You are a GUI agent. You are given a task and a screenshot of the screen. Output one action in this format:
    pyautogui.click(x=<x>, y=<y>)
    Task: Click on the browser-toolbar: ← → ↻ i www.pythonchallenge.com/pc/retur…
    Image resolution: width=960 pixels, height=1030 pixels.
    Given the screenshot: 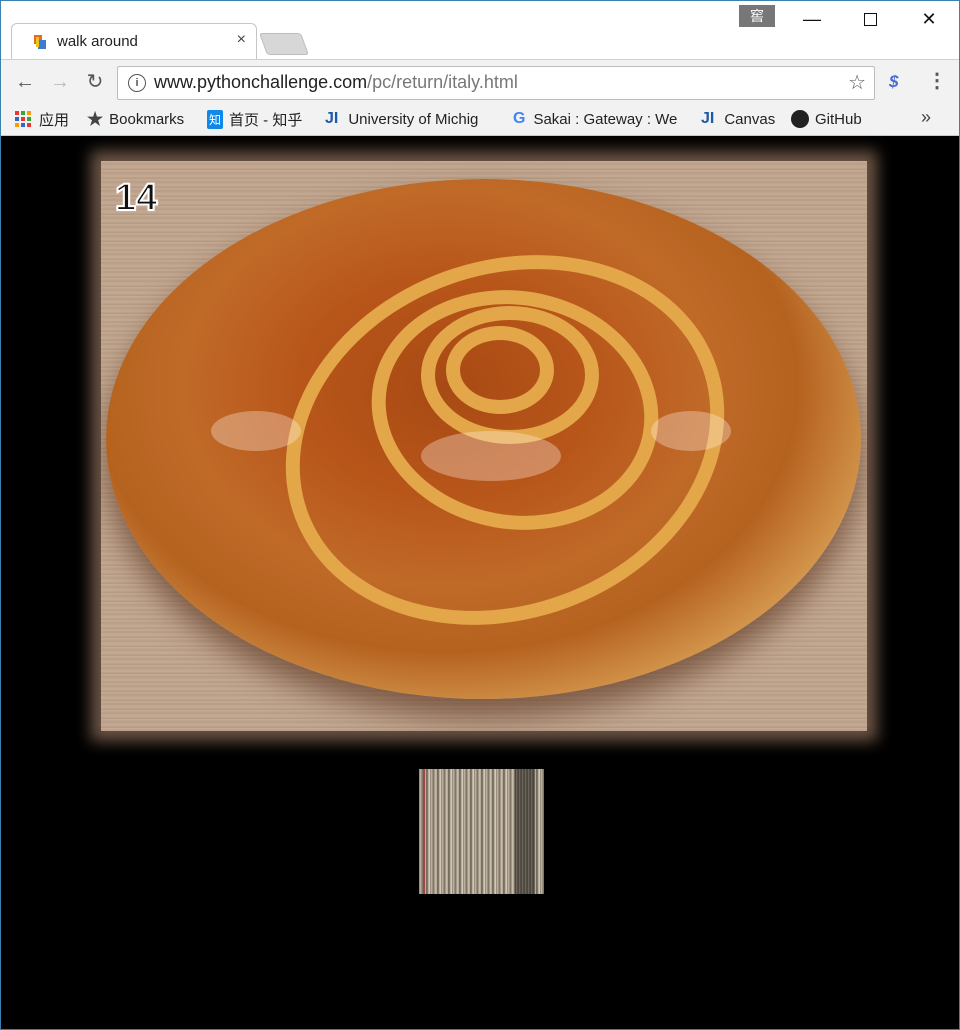 What is the action you would take?
    pyautogui.click(x=480, y=81)
    